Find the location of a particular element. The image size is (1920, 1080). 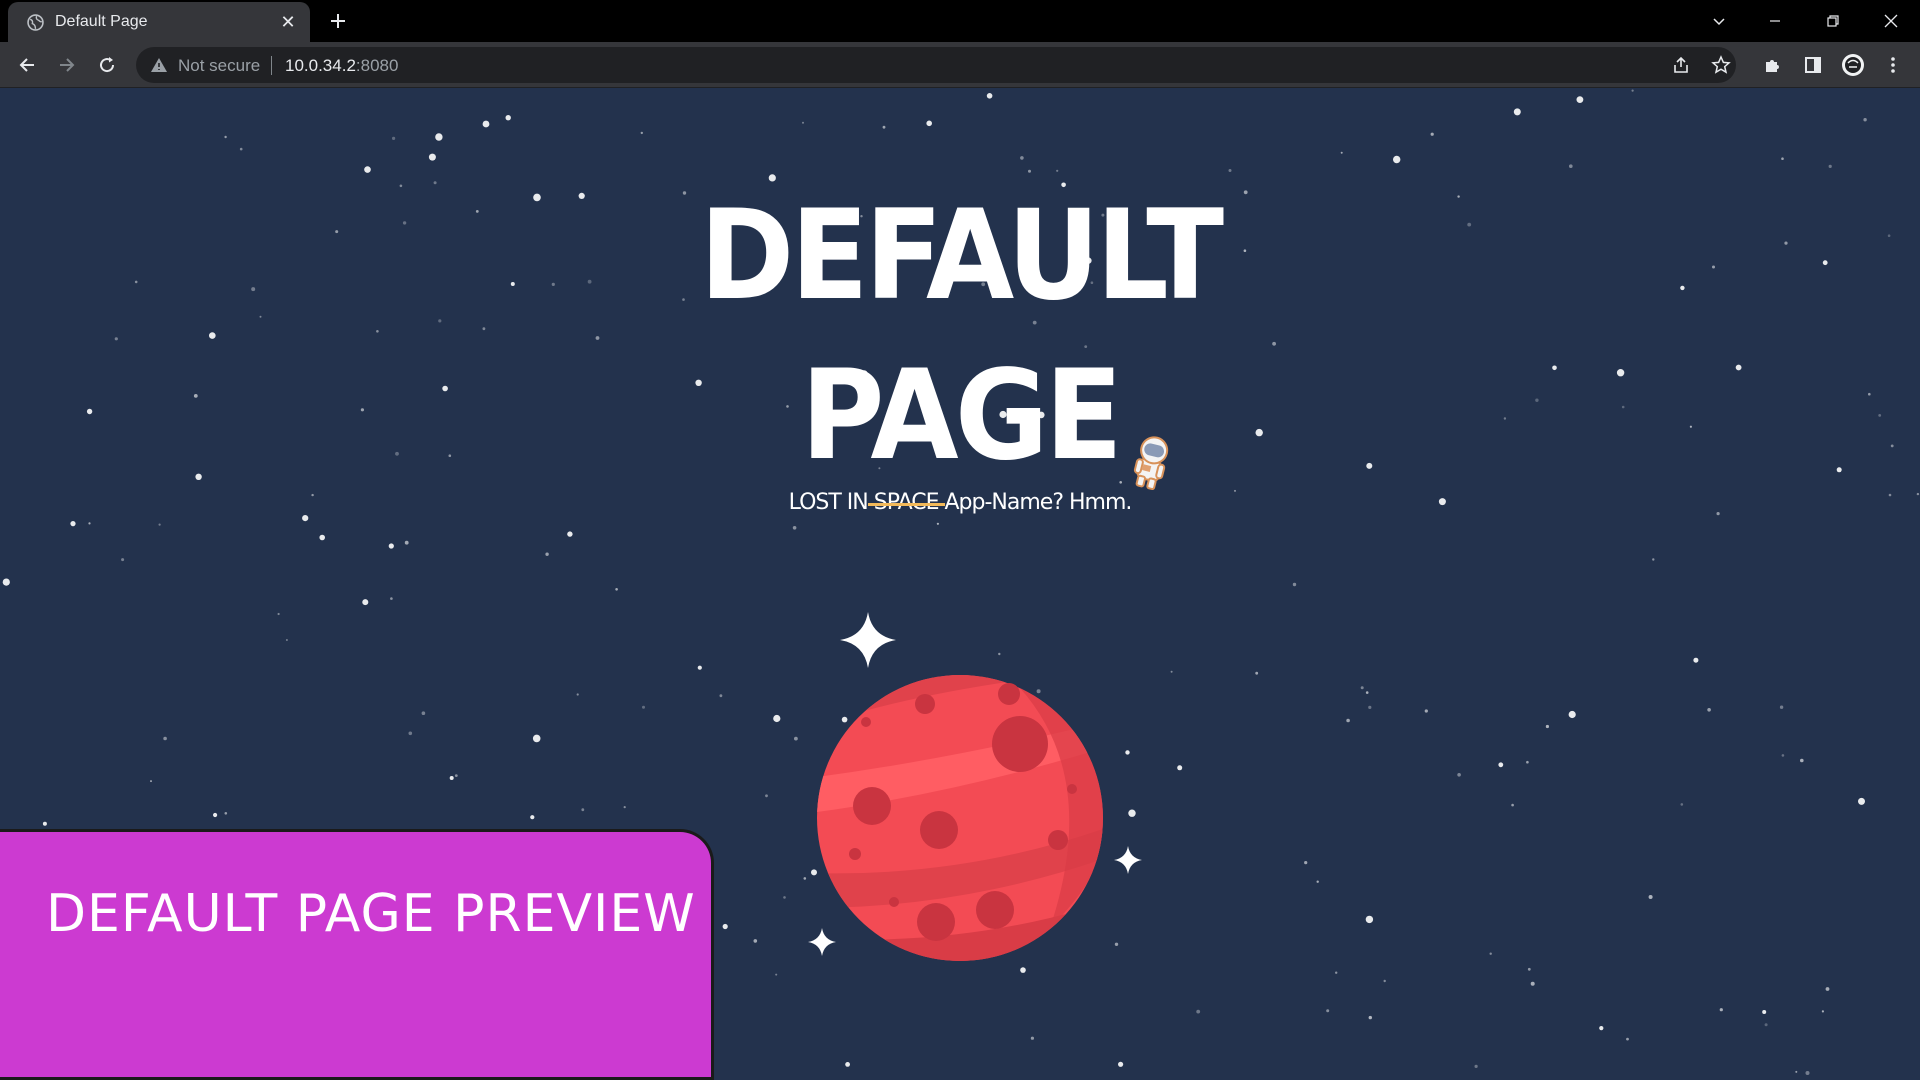

omnibox-divider is located at coordinates (271, 65).